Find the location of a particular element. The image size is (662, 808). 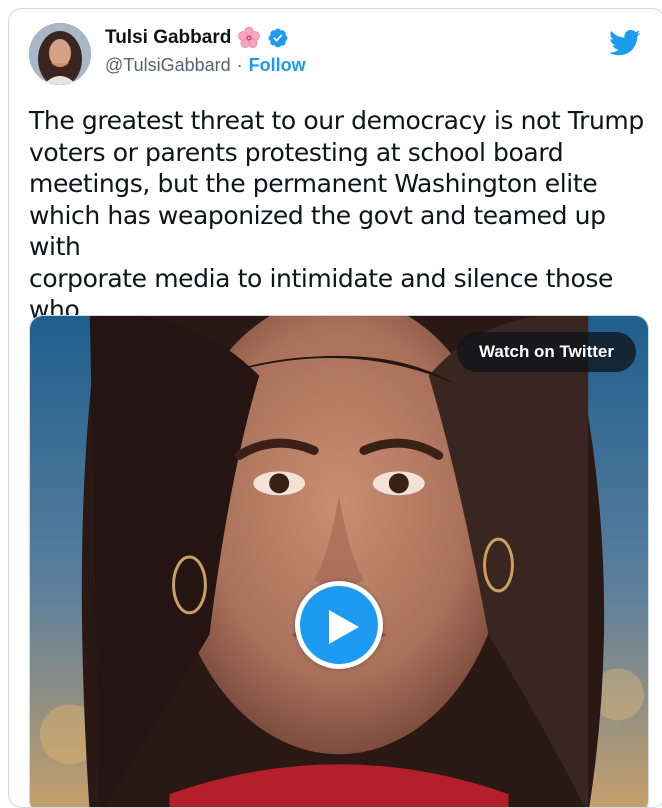

tweet-header: Tulsi Gabbard @TulsiGabbard · Follow is located at coordinates (337, 55).